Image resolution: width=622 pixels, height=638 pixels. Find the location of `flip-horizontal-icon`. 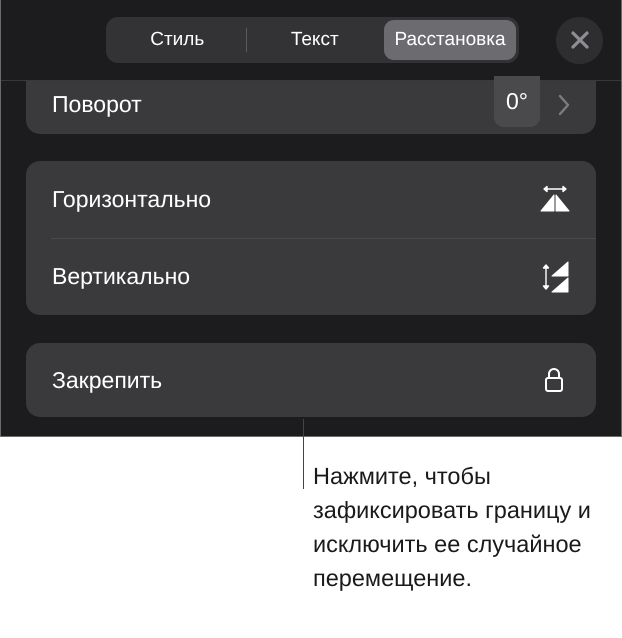

flip-horizontal-icon is located at coordinates (555, 199).